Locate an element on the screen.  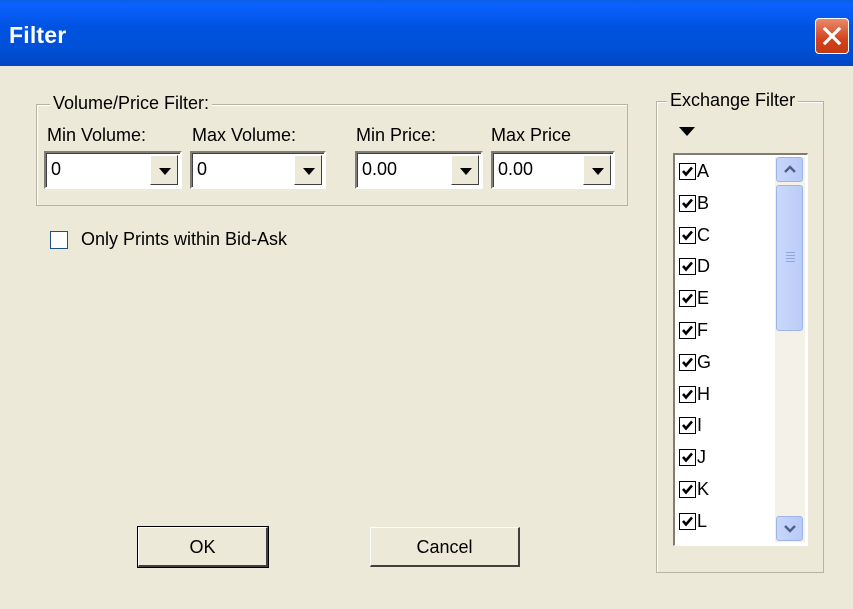
exchange-item-label: G is located at coordinates (704, 361).